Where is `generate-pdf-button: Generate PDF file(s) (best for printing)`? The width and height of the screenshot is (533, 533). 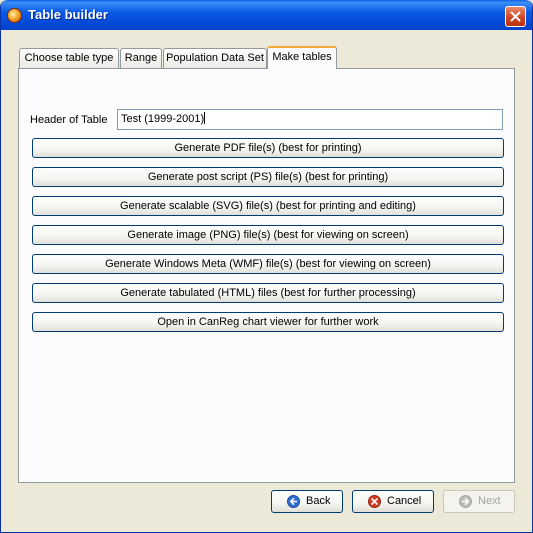
generate-pdf-button: Generate PDF file(s) (best for printing) is located at coordinates (268, 148).